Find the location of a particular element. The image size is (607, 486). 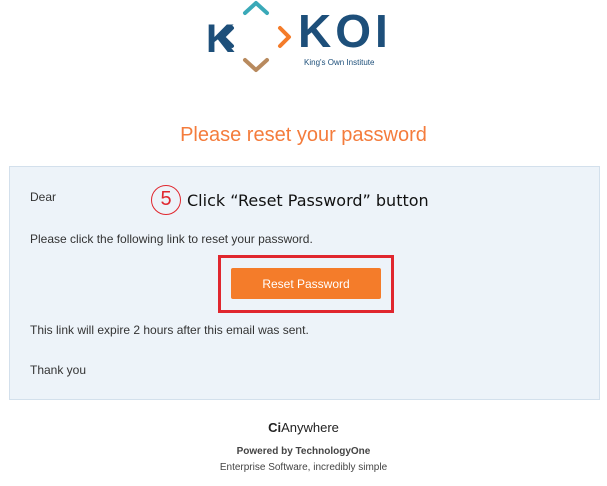

logo-tagline: King's Own Institute is located at coordinates (339, 62).